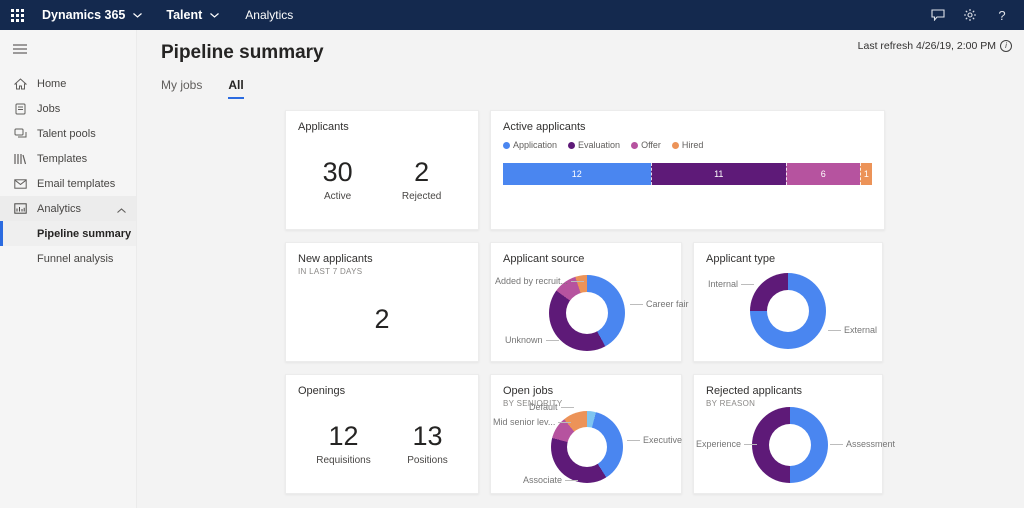  What do you see at coordinates (692, 145) in the screenshot?
I see `legend-label: Hired` at bounding box center [692, 145].